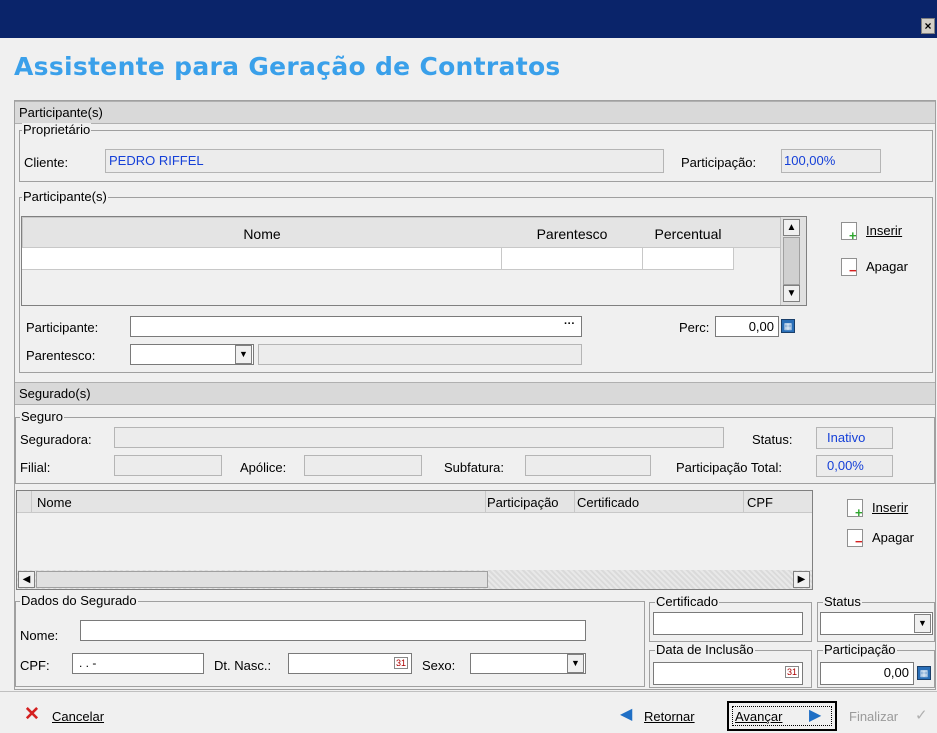 The height and width of the screenshot is (733, 937). Describe the element at coordinates (62, 327) in the screenshot. I see `participante-label: Participante:` at that location.